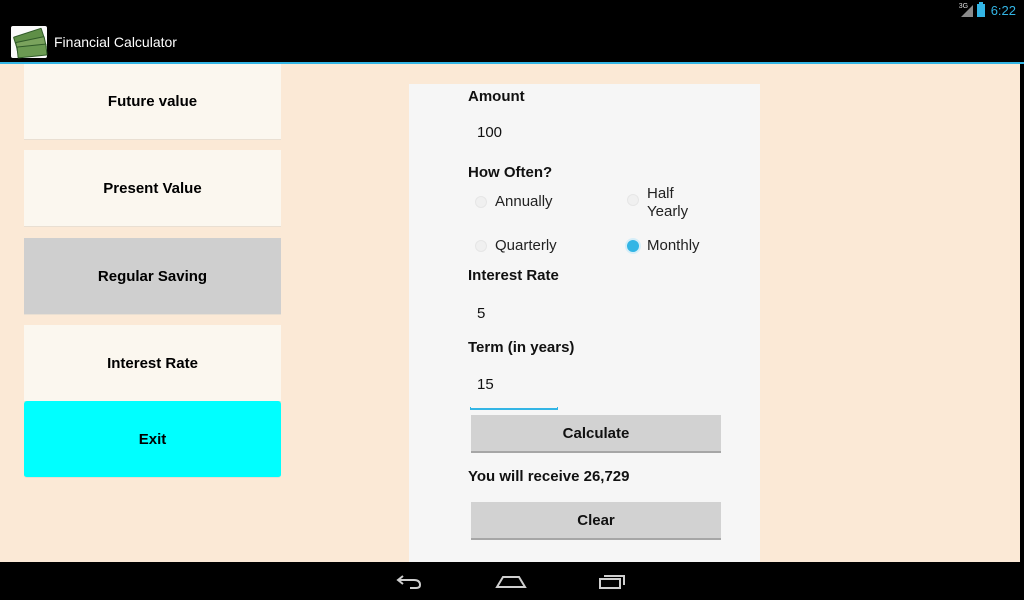 This screenshot has width=1024, height=600. I want to click on calculate-button: Calculate, so click(596, 434).